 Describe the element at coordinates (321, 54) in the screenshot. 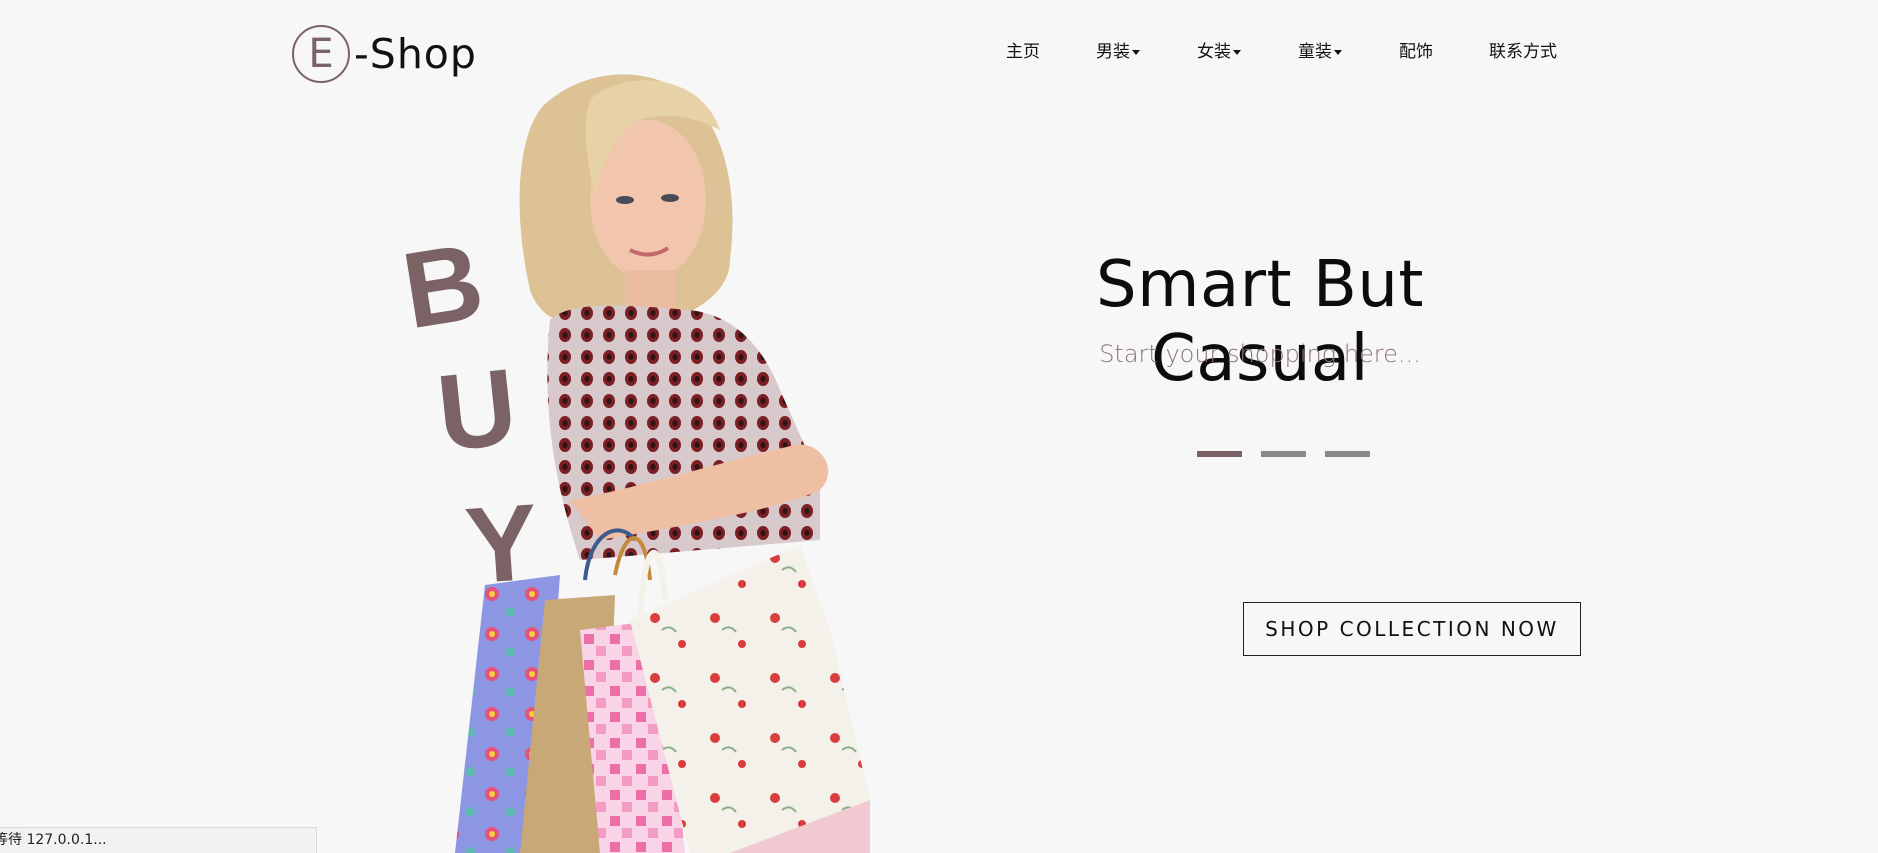

I see `logo-letter-mark: E` at that location.